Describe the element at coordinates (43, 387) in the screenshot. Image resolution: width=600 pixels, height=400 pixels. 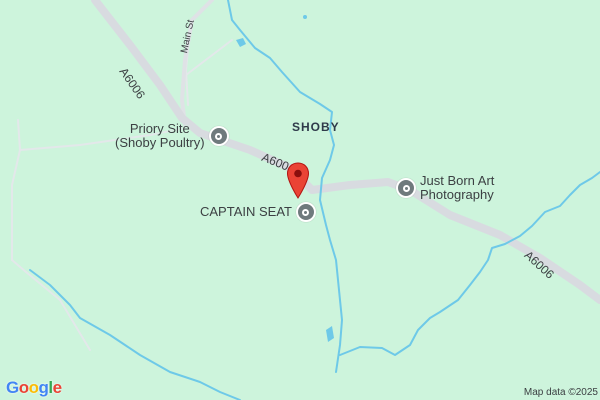
I see `logo-letter: g` at that location.